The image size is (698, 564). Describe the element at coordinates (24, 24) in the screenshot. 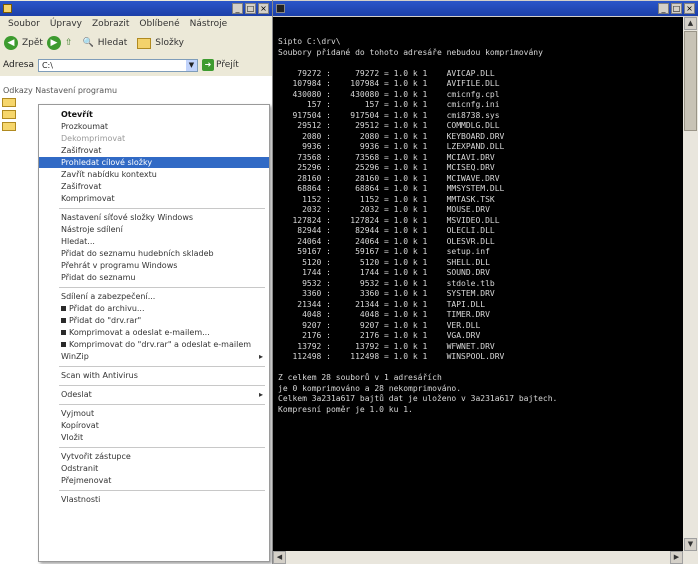

I see `menu-item: Soubor` at that location.